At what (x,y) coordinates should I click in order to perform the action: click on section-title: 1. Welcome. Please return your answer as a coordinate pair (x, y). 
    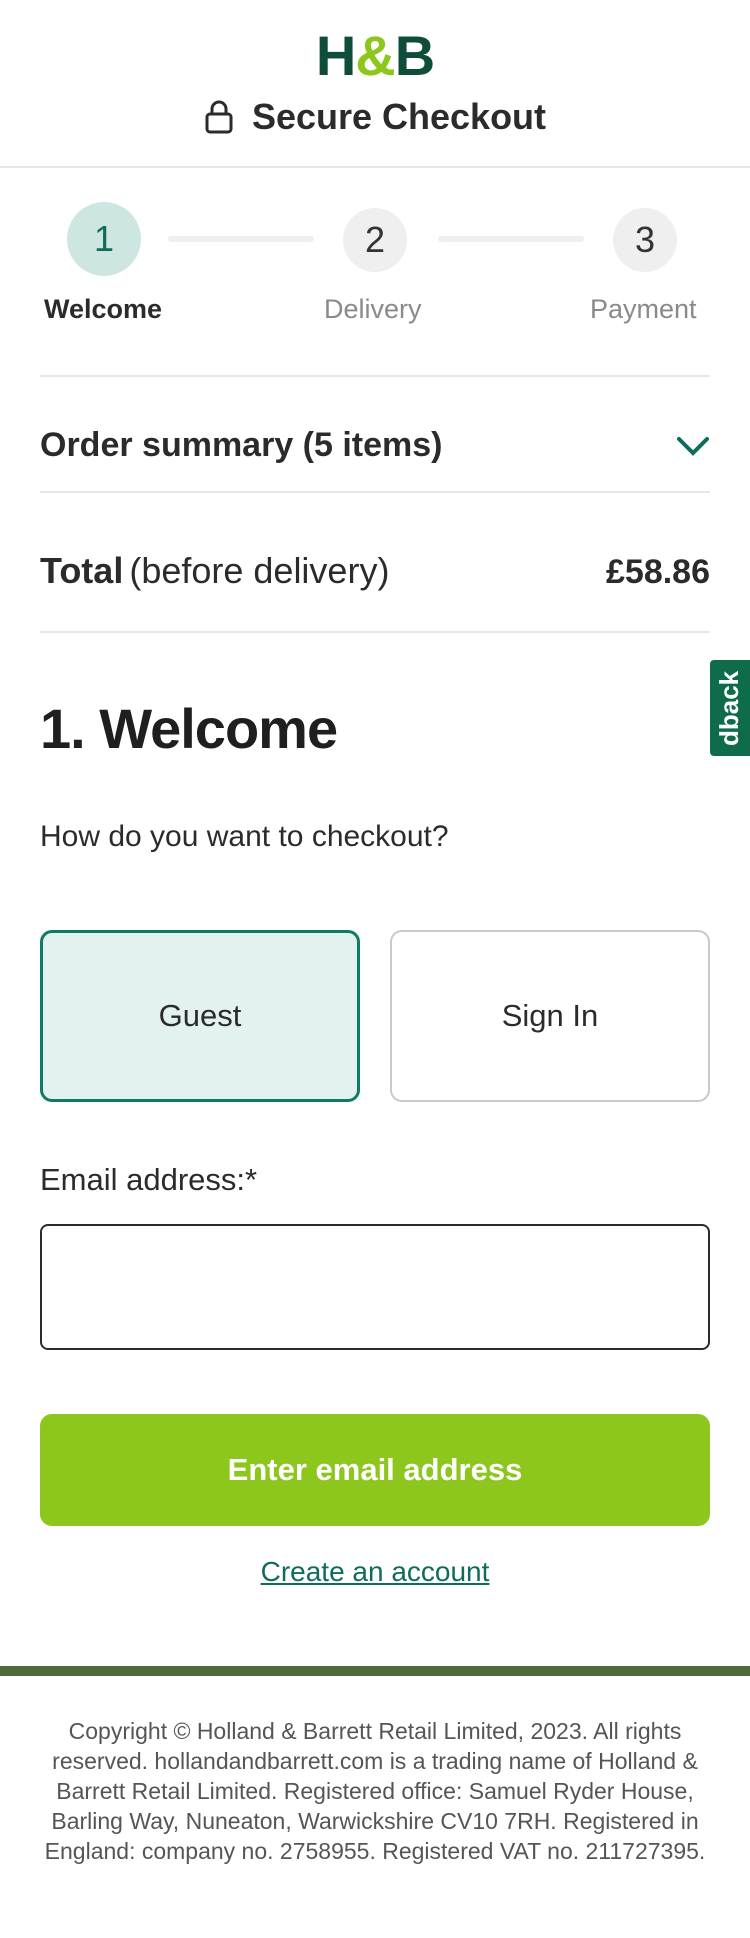
    Looking at the image, I should click on (189, 728).